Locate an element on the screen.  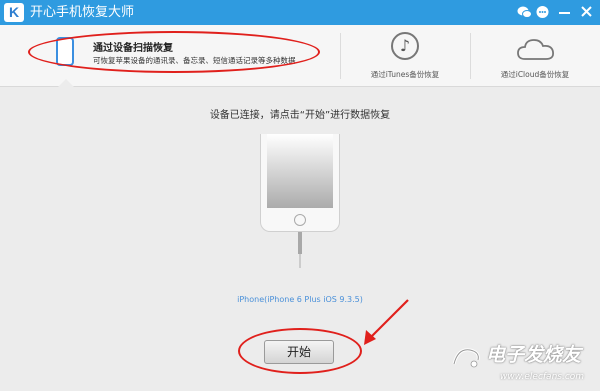
watermark-text: 电子发烧友 is located at coordinates (534, 355).